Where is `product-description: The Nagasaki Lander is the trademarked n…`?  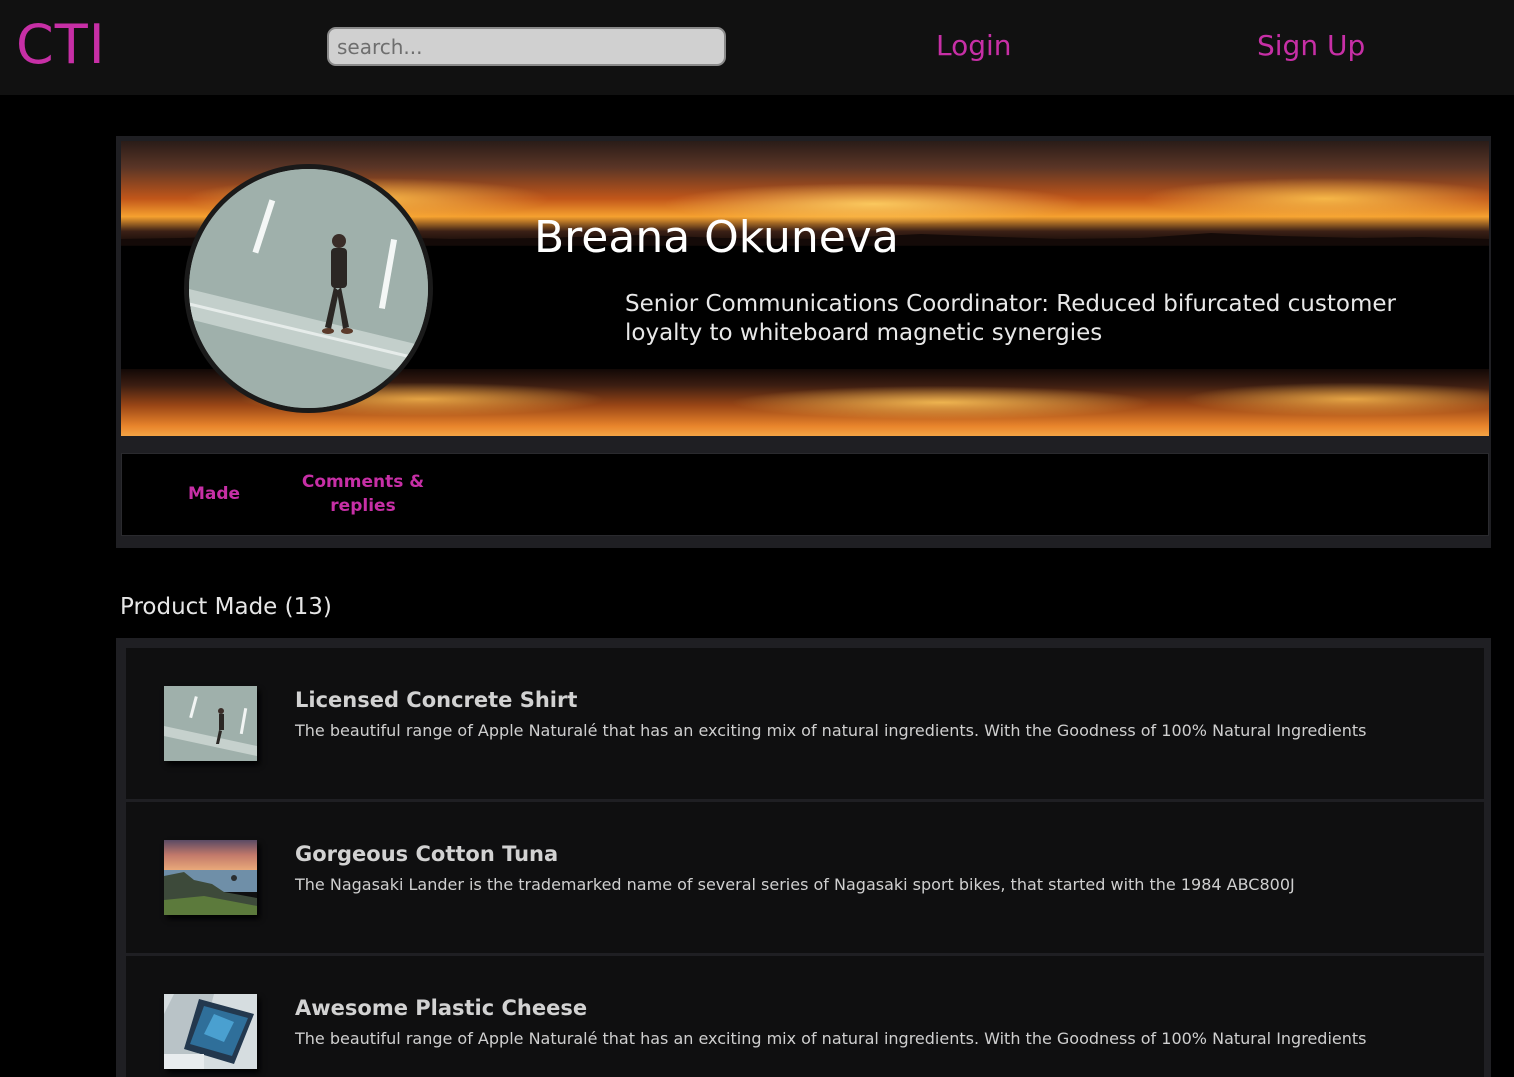
product-description: The Nagasaki Lander is the trademarked n… is located at coordinates (795, 884).